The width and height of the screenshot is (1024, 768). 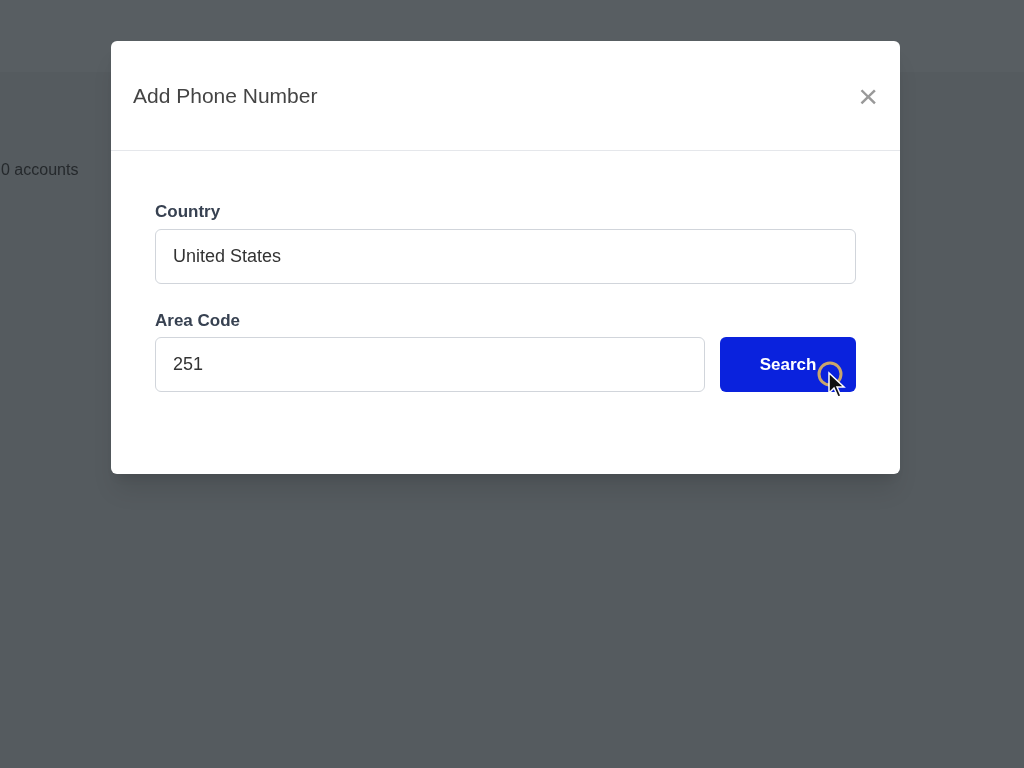 What do you see at coordinates (188, 212) in the screenshot?
I see `field-label: Country` at bounding box center [188, 212].